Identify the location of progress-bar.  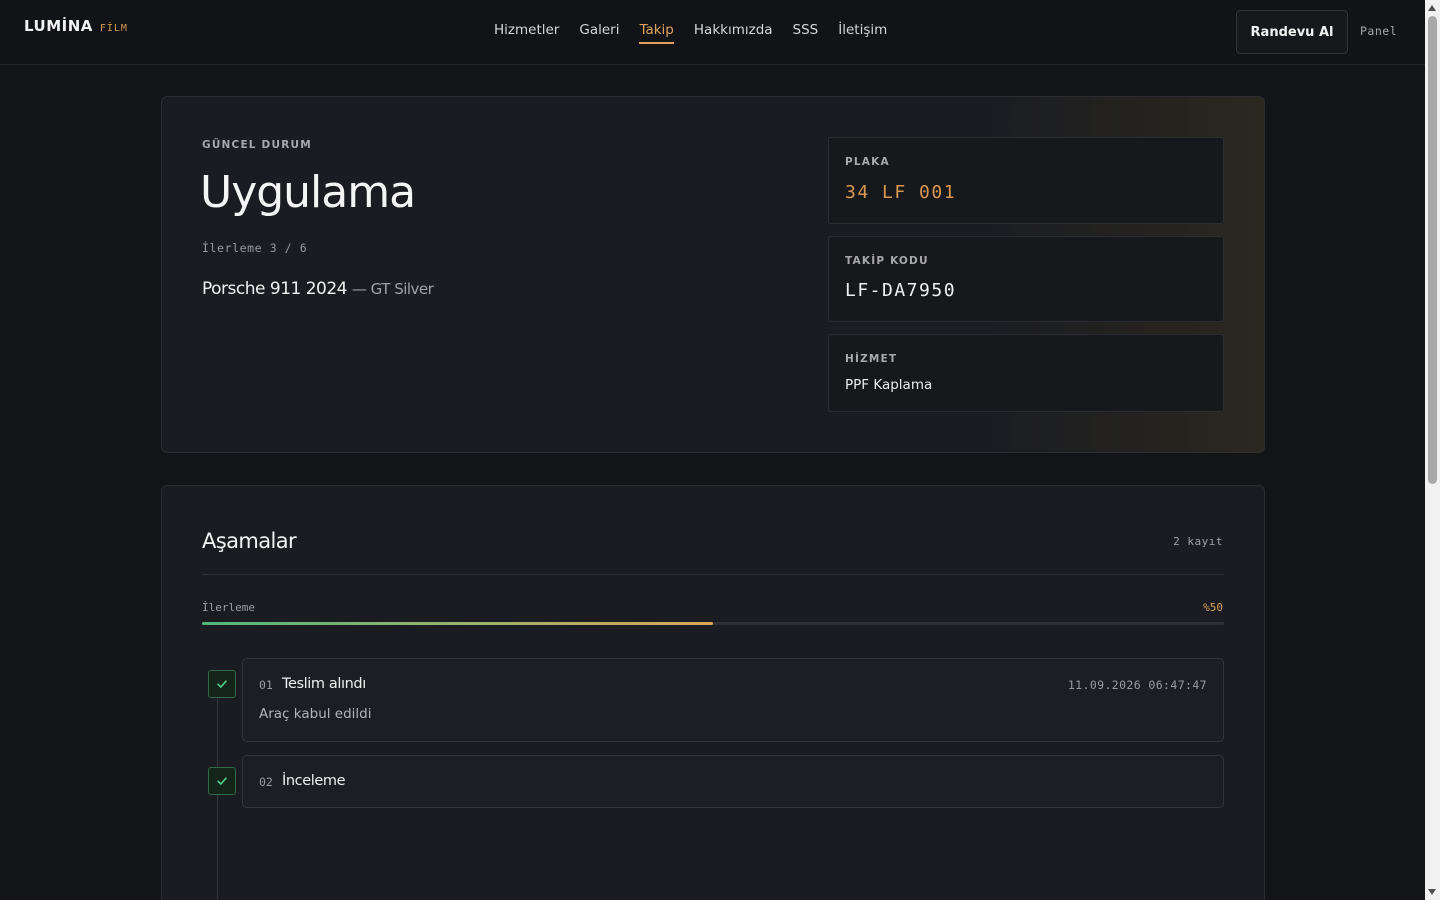
(713, 623).